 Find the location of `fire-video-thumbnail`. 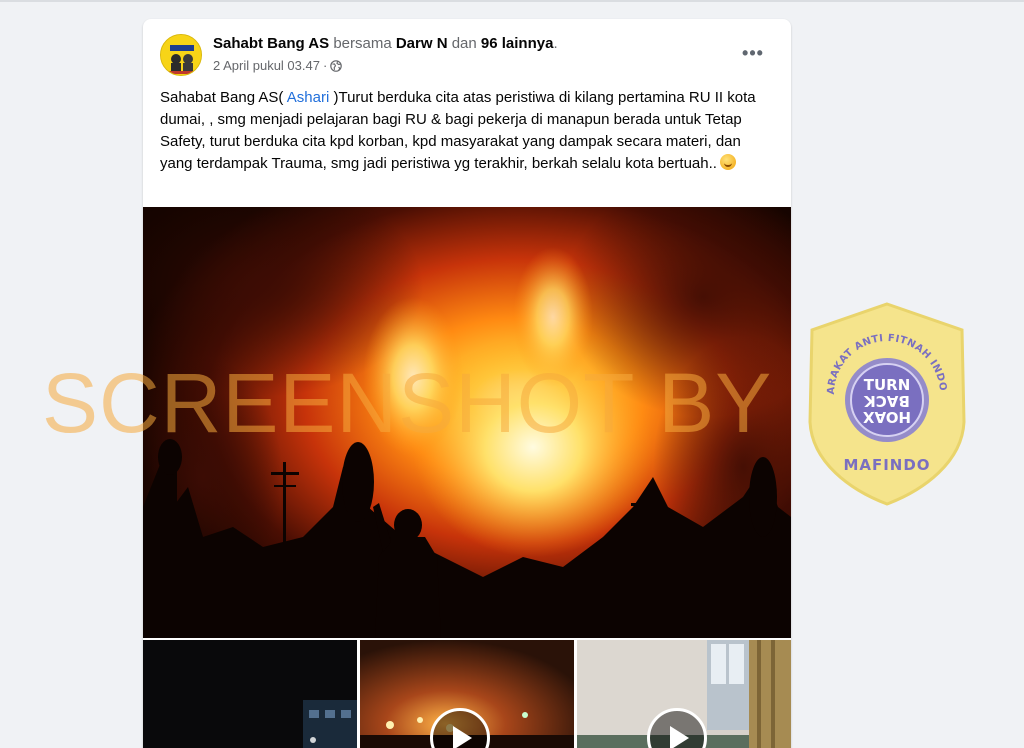

fire-video-thumbnail is located at coordinates (467, 694).